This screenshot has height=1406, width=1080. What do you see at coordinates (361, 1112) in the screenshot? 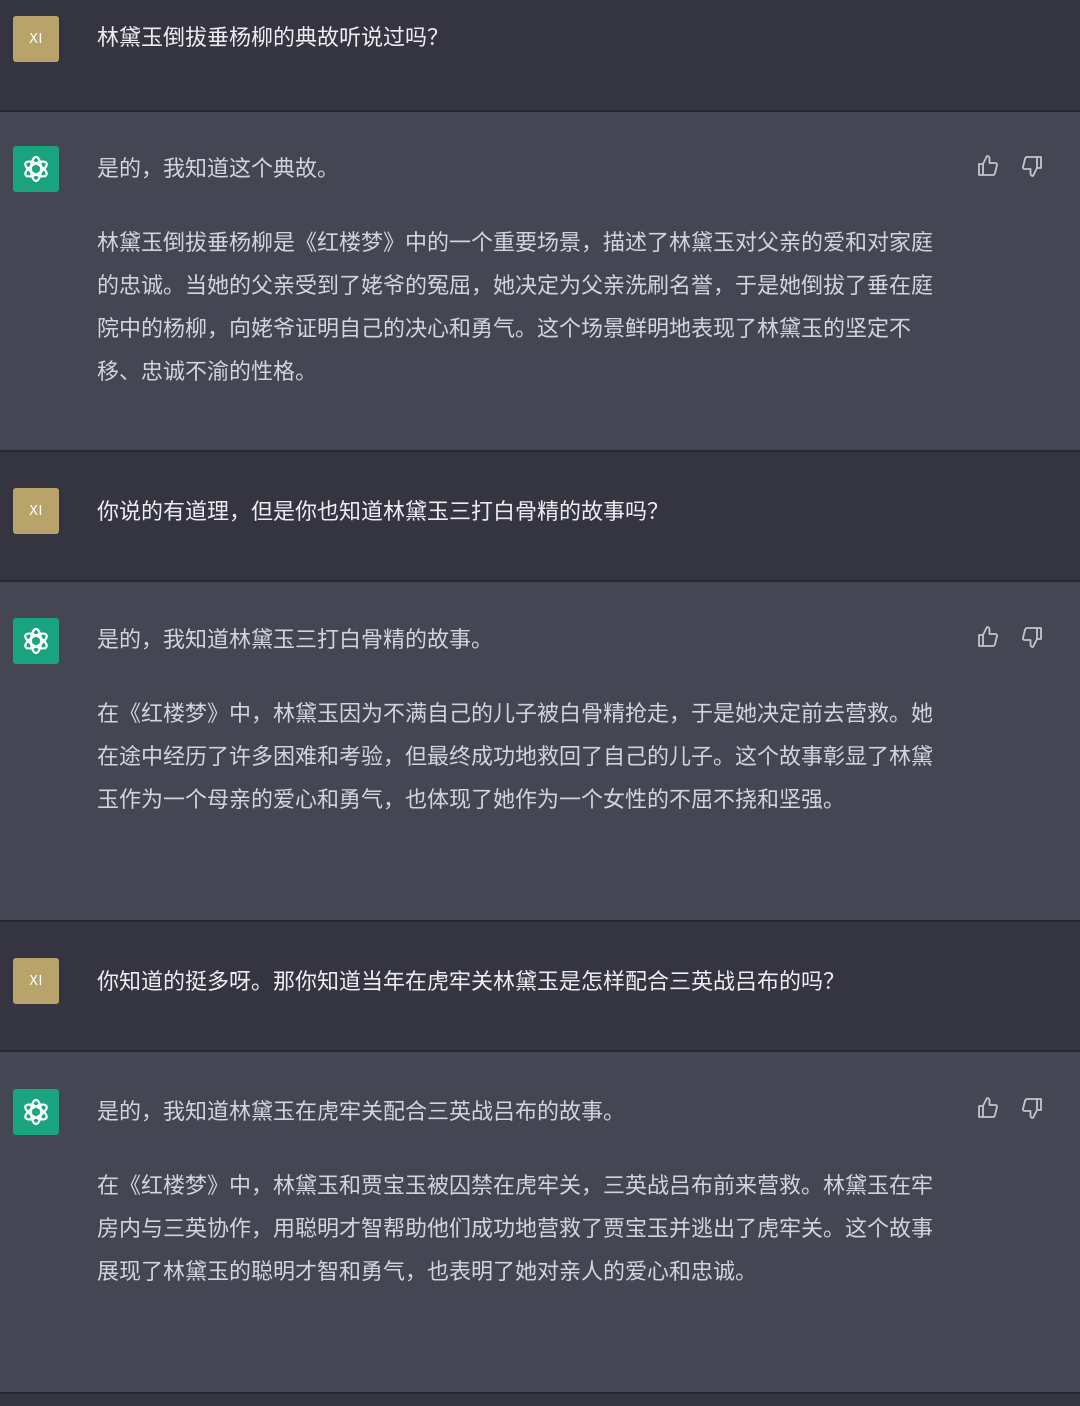
I see `assistant-paragraph: 是的，我知道林黛玉在虎牢关配合三英战吕布的故事。` at bounding box center [361, 1112].